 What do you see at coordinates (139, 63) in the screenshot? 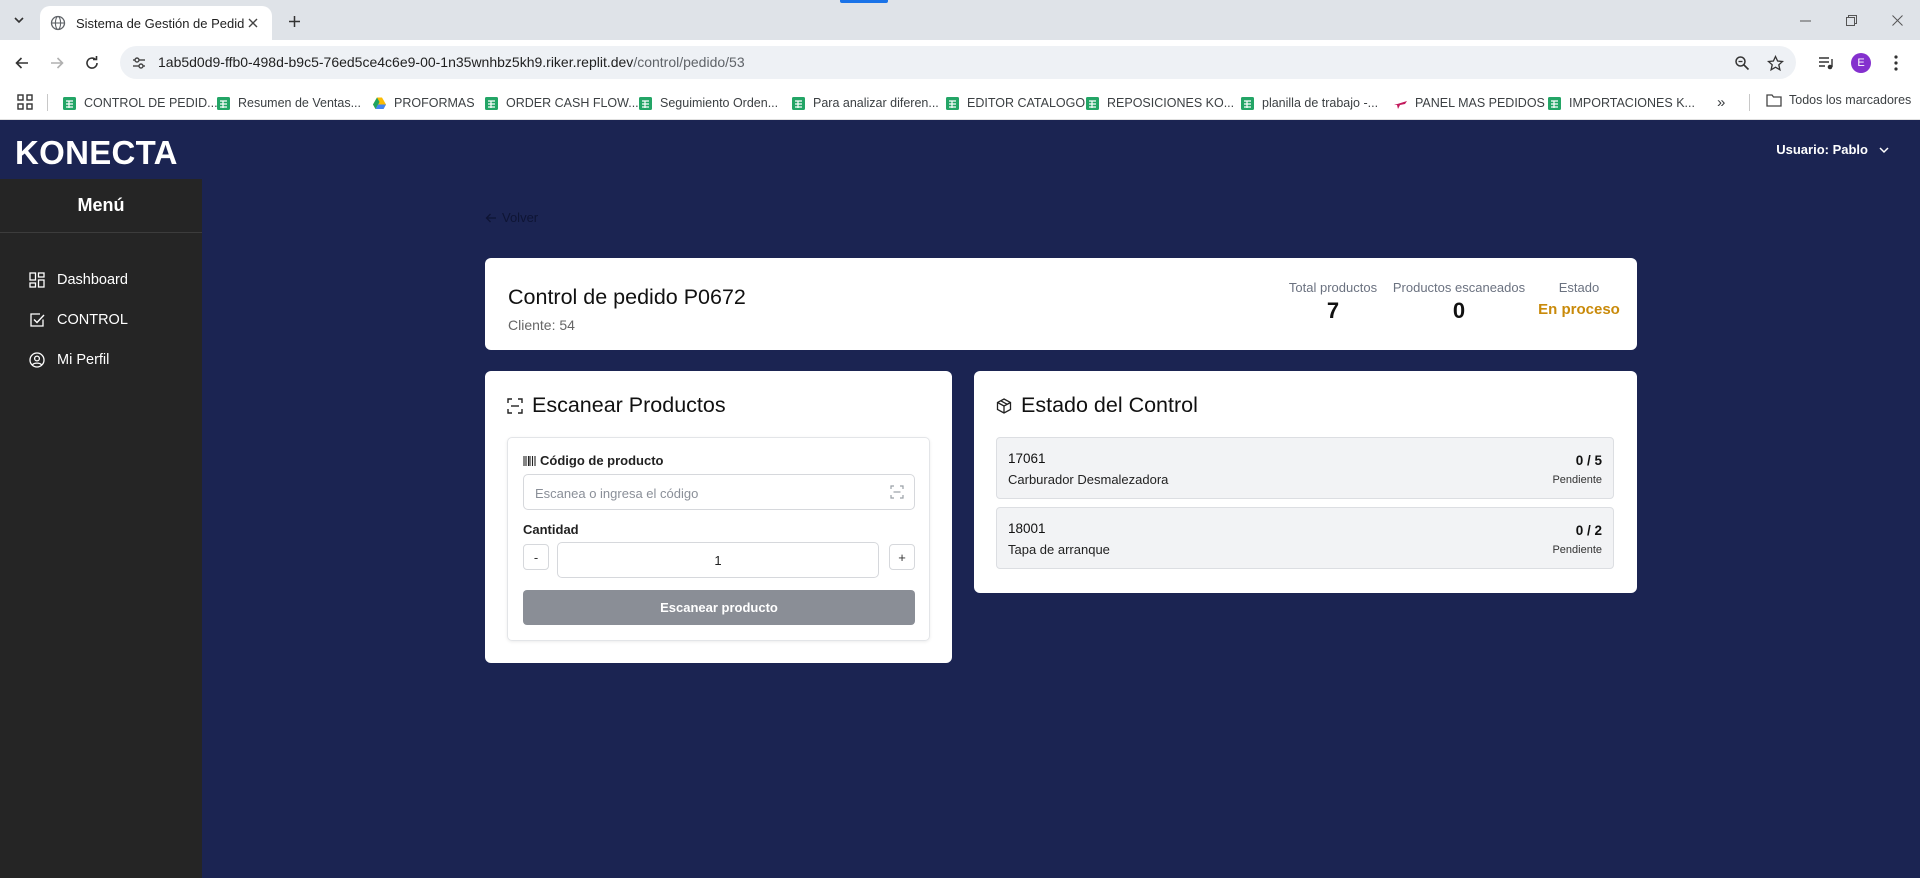
I see `site-info-icon` at bounding box center [139, 63].